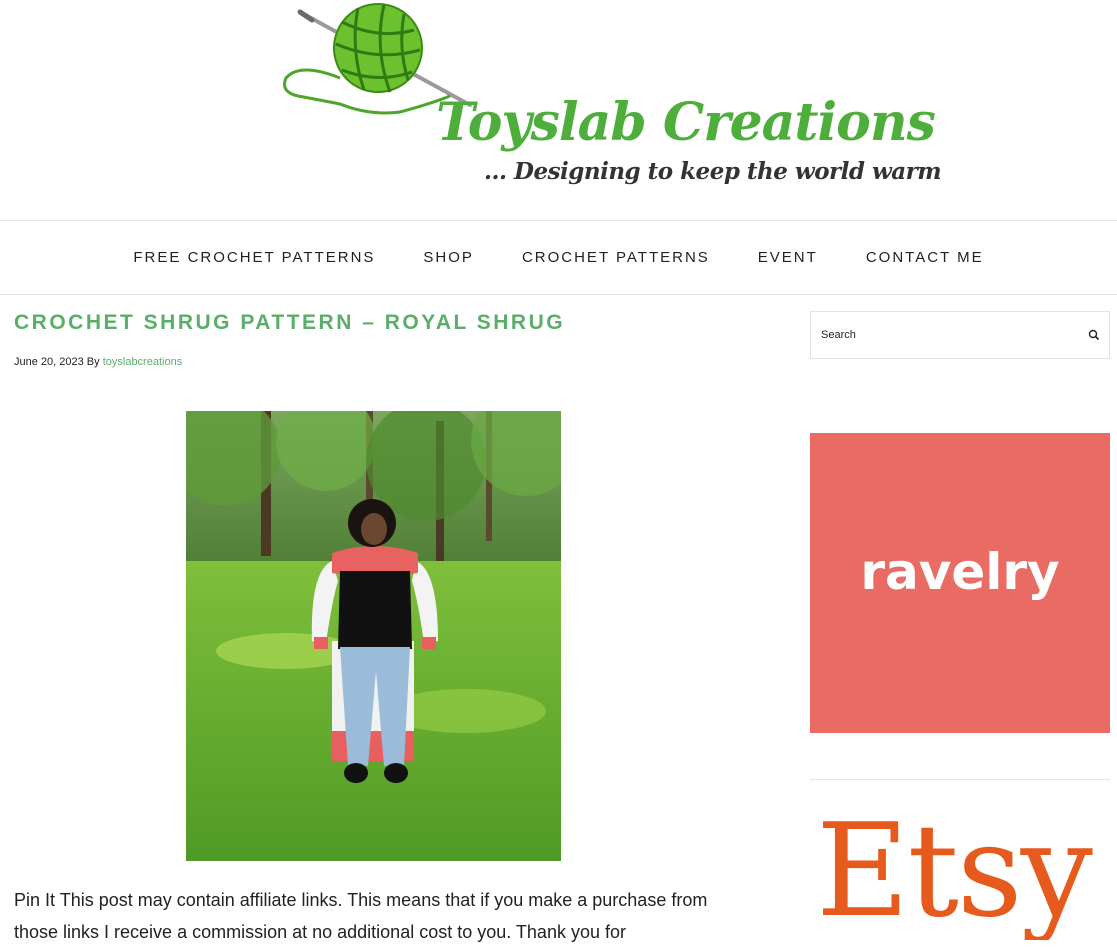  What do you see at coordinates (954, 870) in the screenshot?
I see `etsy-logo-text: Etsy` at bounding box center [954, 870].